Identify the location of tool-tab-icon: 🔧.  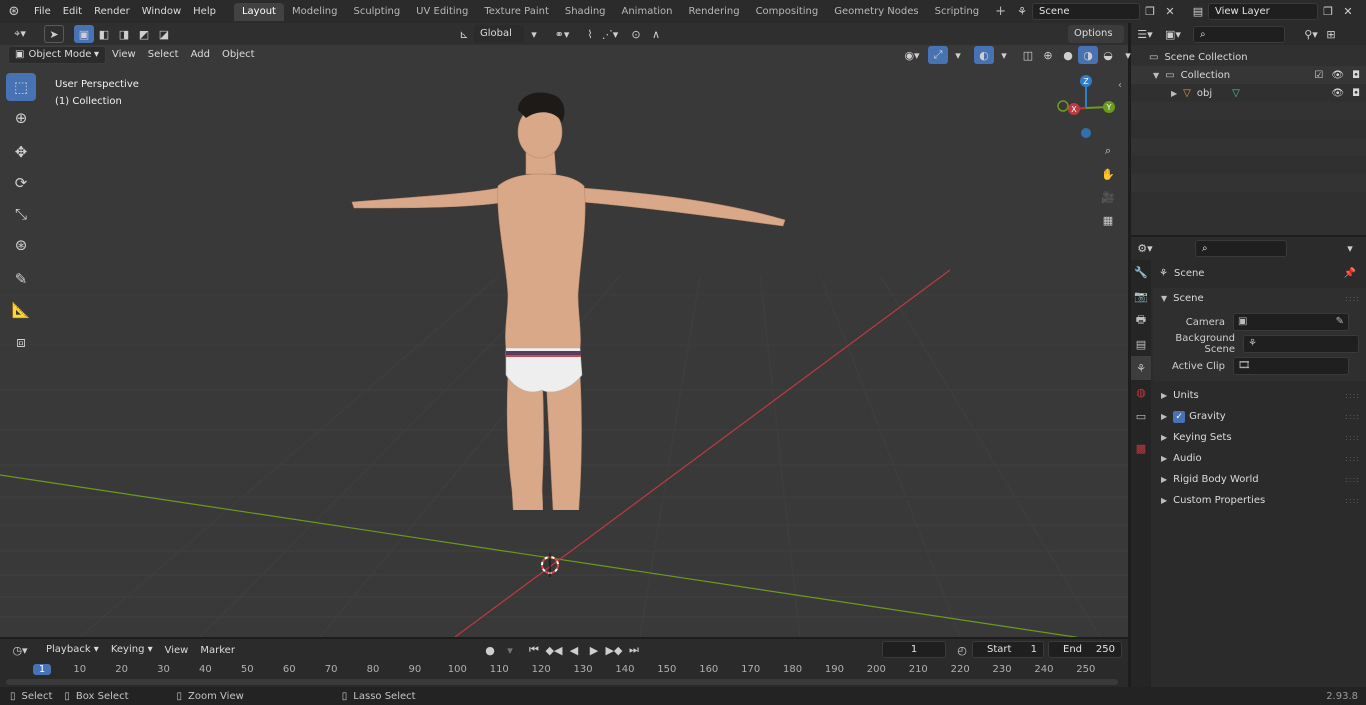
(1141, 272).